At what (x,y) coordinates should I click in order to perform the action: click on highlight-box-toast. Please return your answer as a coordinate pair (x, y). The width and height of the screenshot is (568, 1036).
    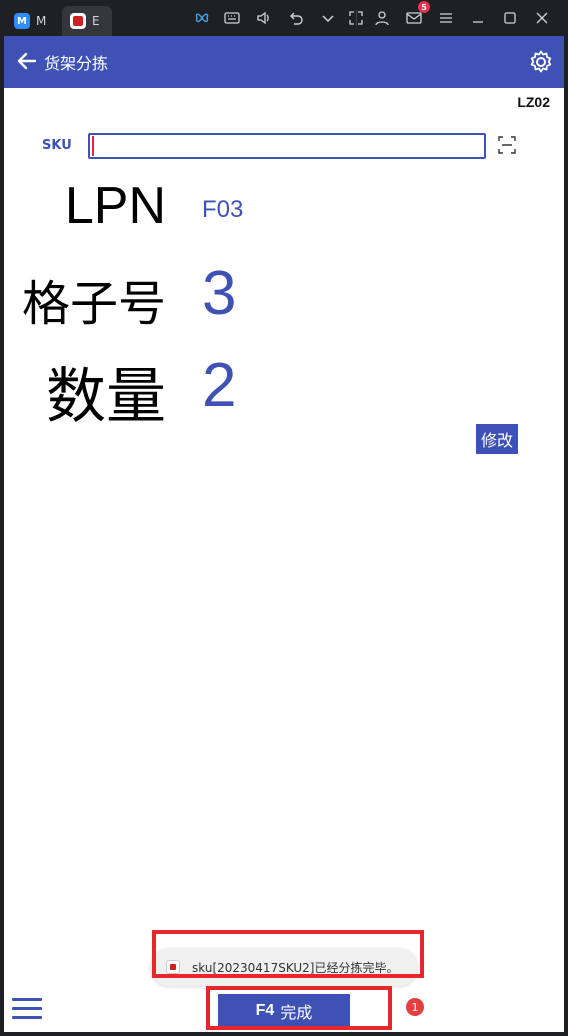
    Looking at the image, I should click on (288, 954).